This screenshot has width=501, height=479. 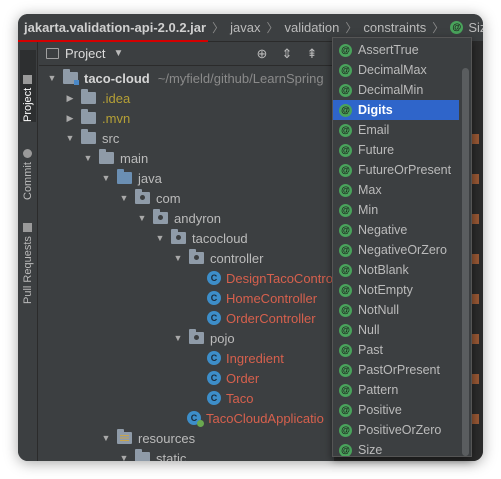 What do you see at coordinates (312, 54) in the screenshot?
I see `collapse-all-icon: ⇞` at bounding box center [312, 54].